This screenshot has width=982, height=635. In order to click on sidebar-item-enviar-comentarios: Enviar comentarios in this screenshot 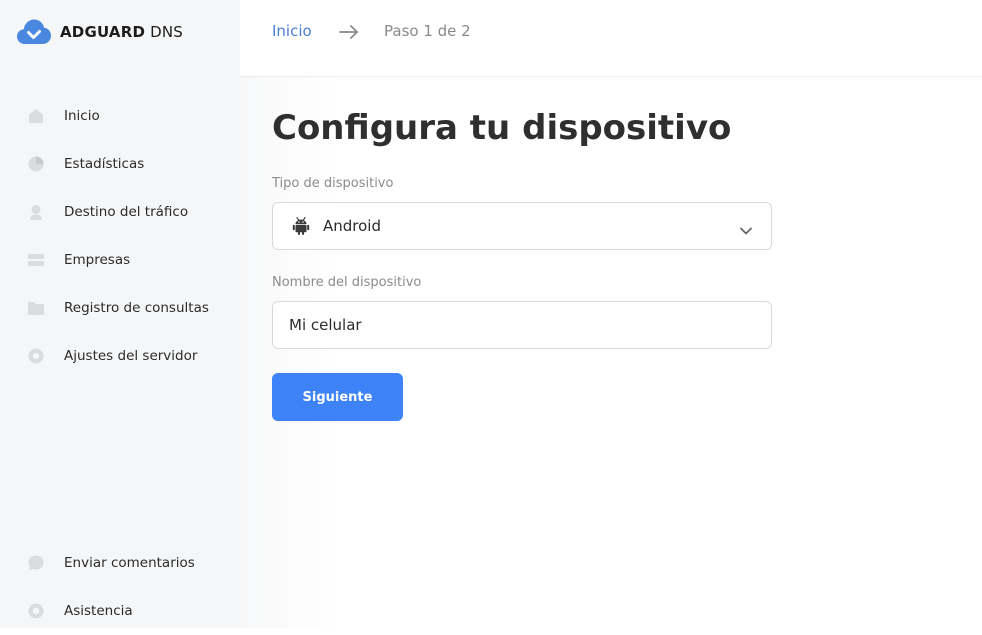, I will do `click(120, 563)`.